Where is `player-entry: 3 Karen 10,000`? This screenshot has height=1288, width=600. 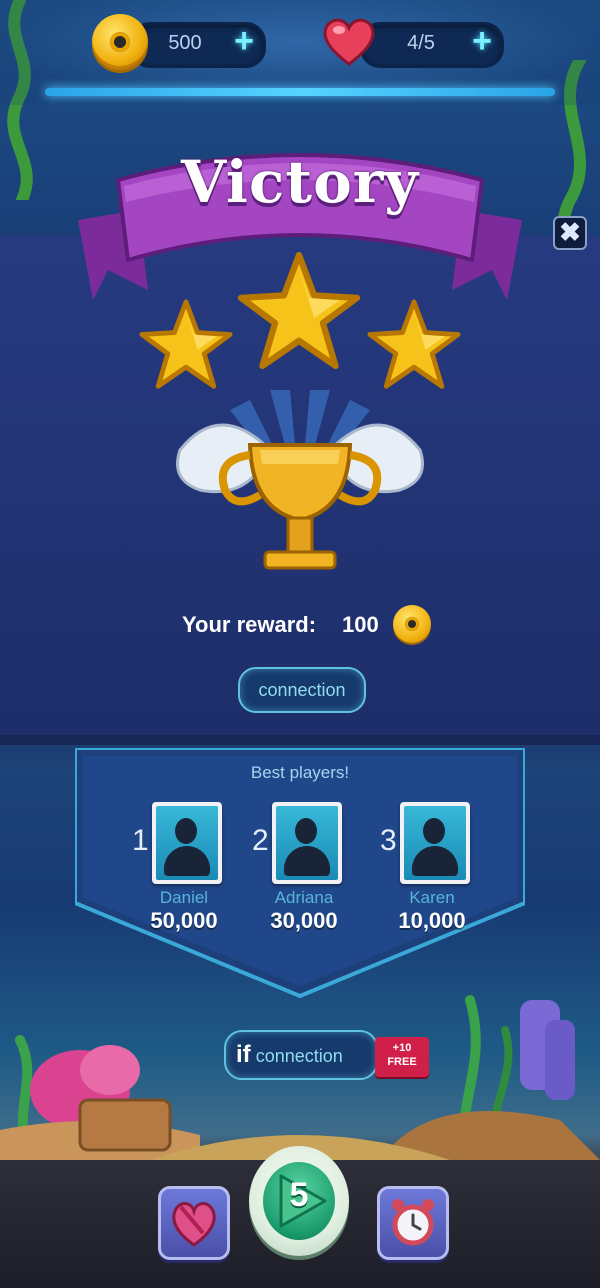 player-entry: 3 Karen 10,000 is located at coordinates (443, 870).